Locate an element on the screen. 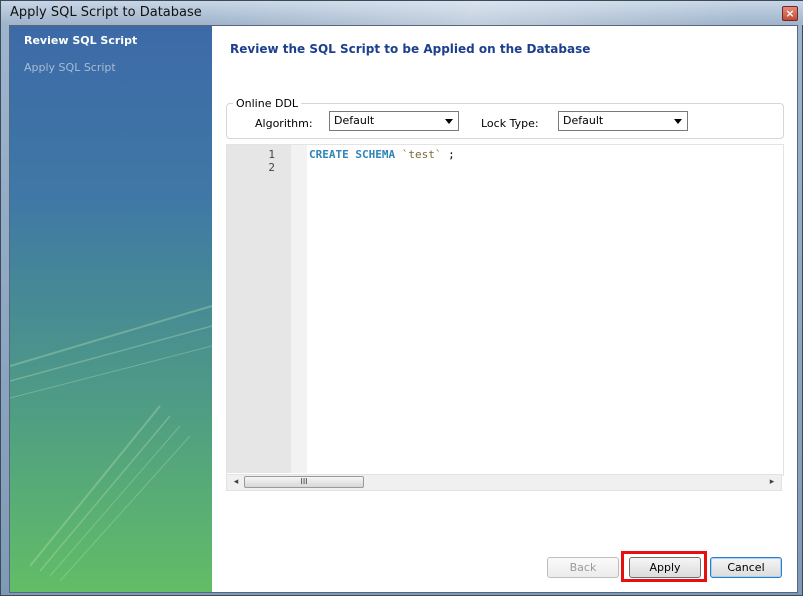 The height and width of the screenshot is (596, 803). line-number-gutter: 1 2 is located at coordinates (259, 309).